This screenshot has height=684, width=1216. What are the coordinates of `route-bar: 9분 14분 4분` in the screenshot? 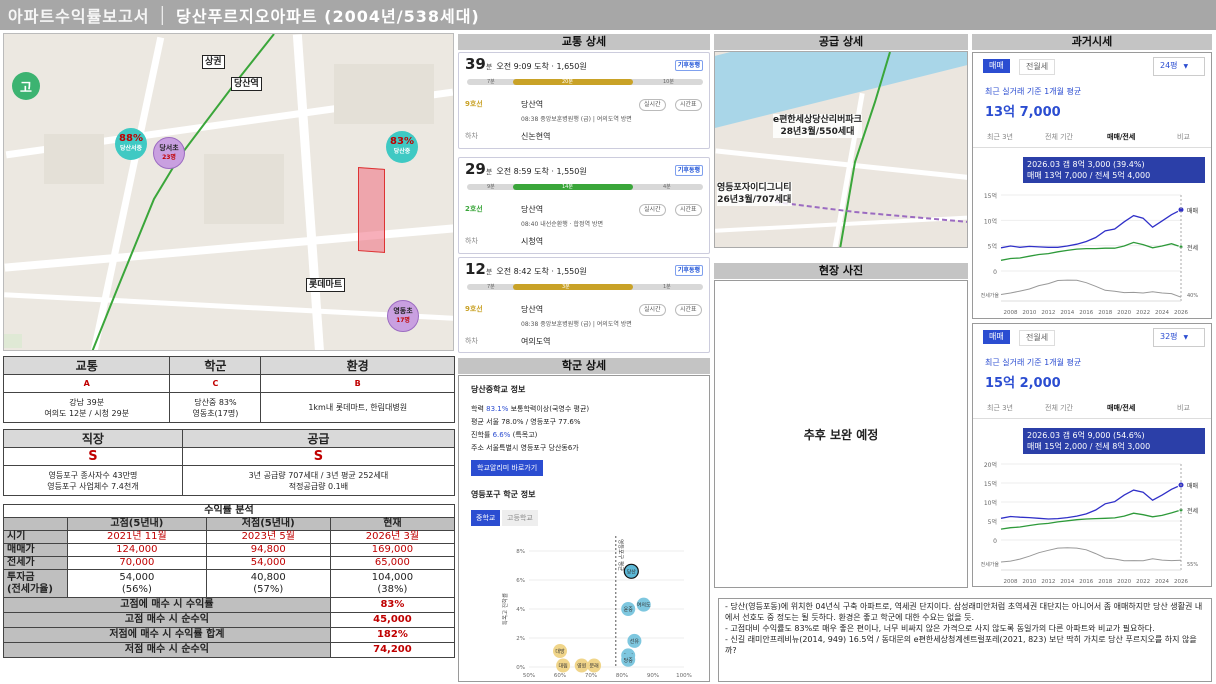 It's located at (585, 187).